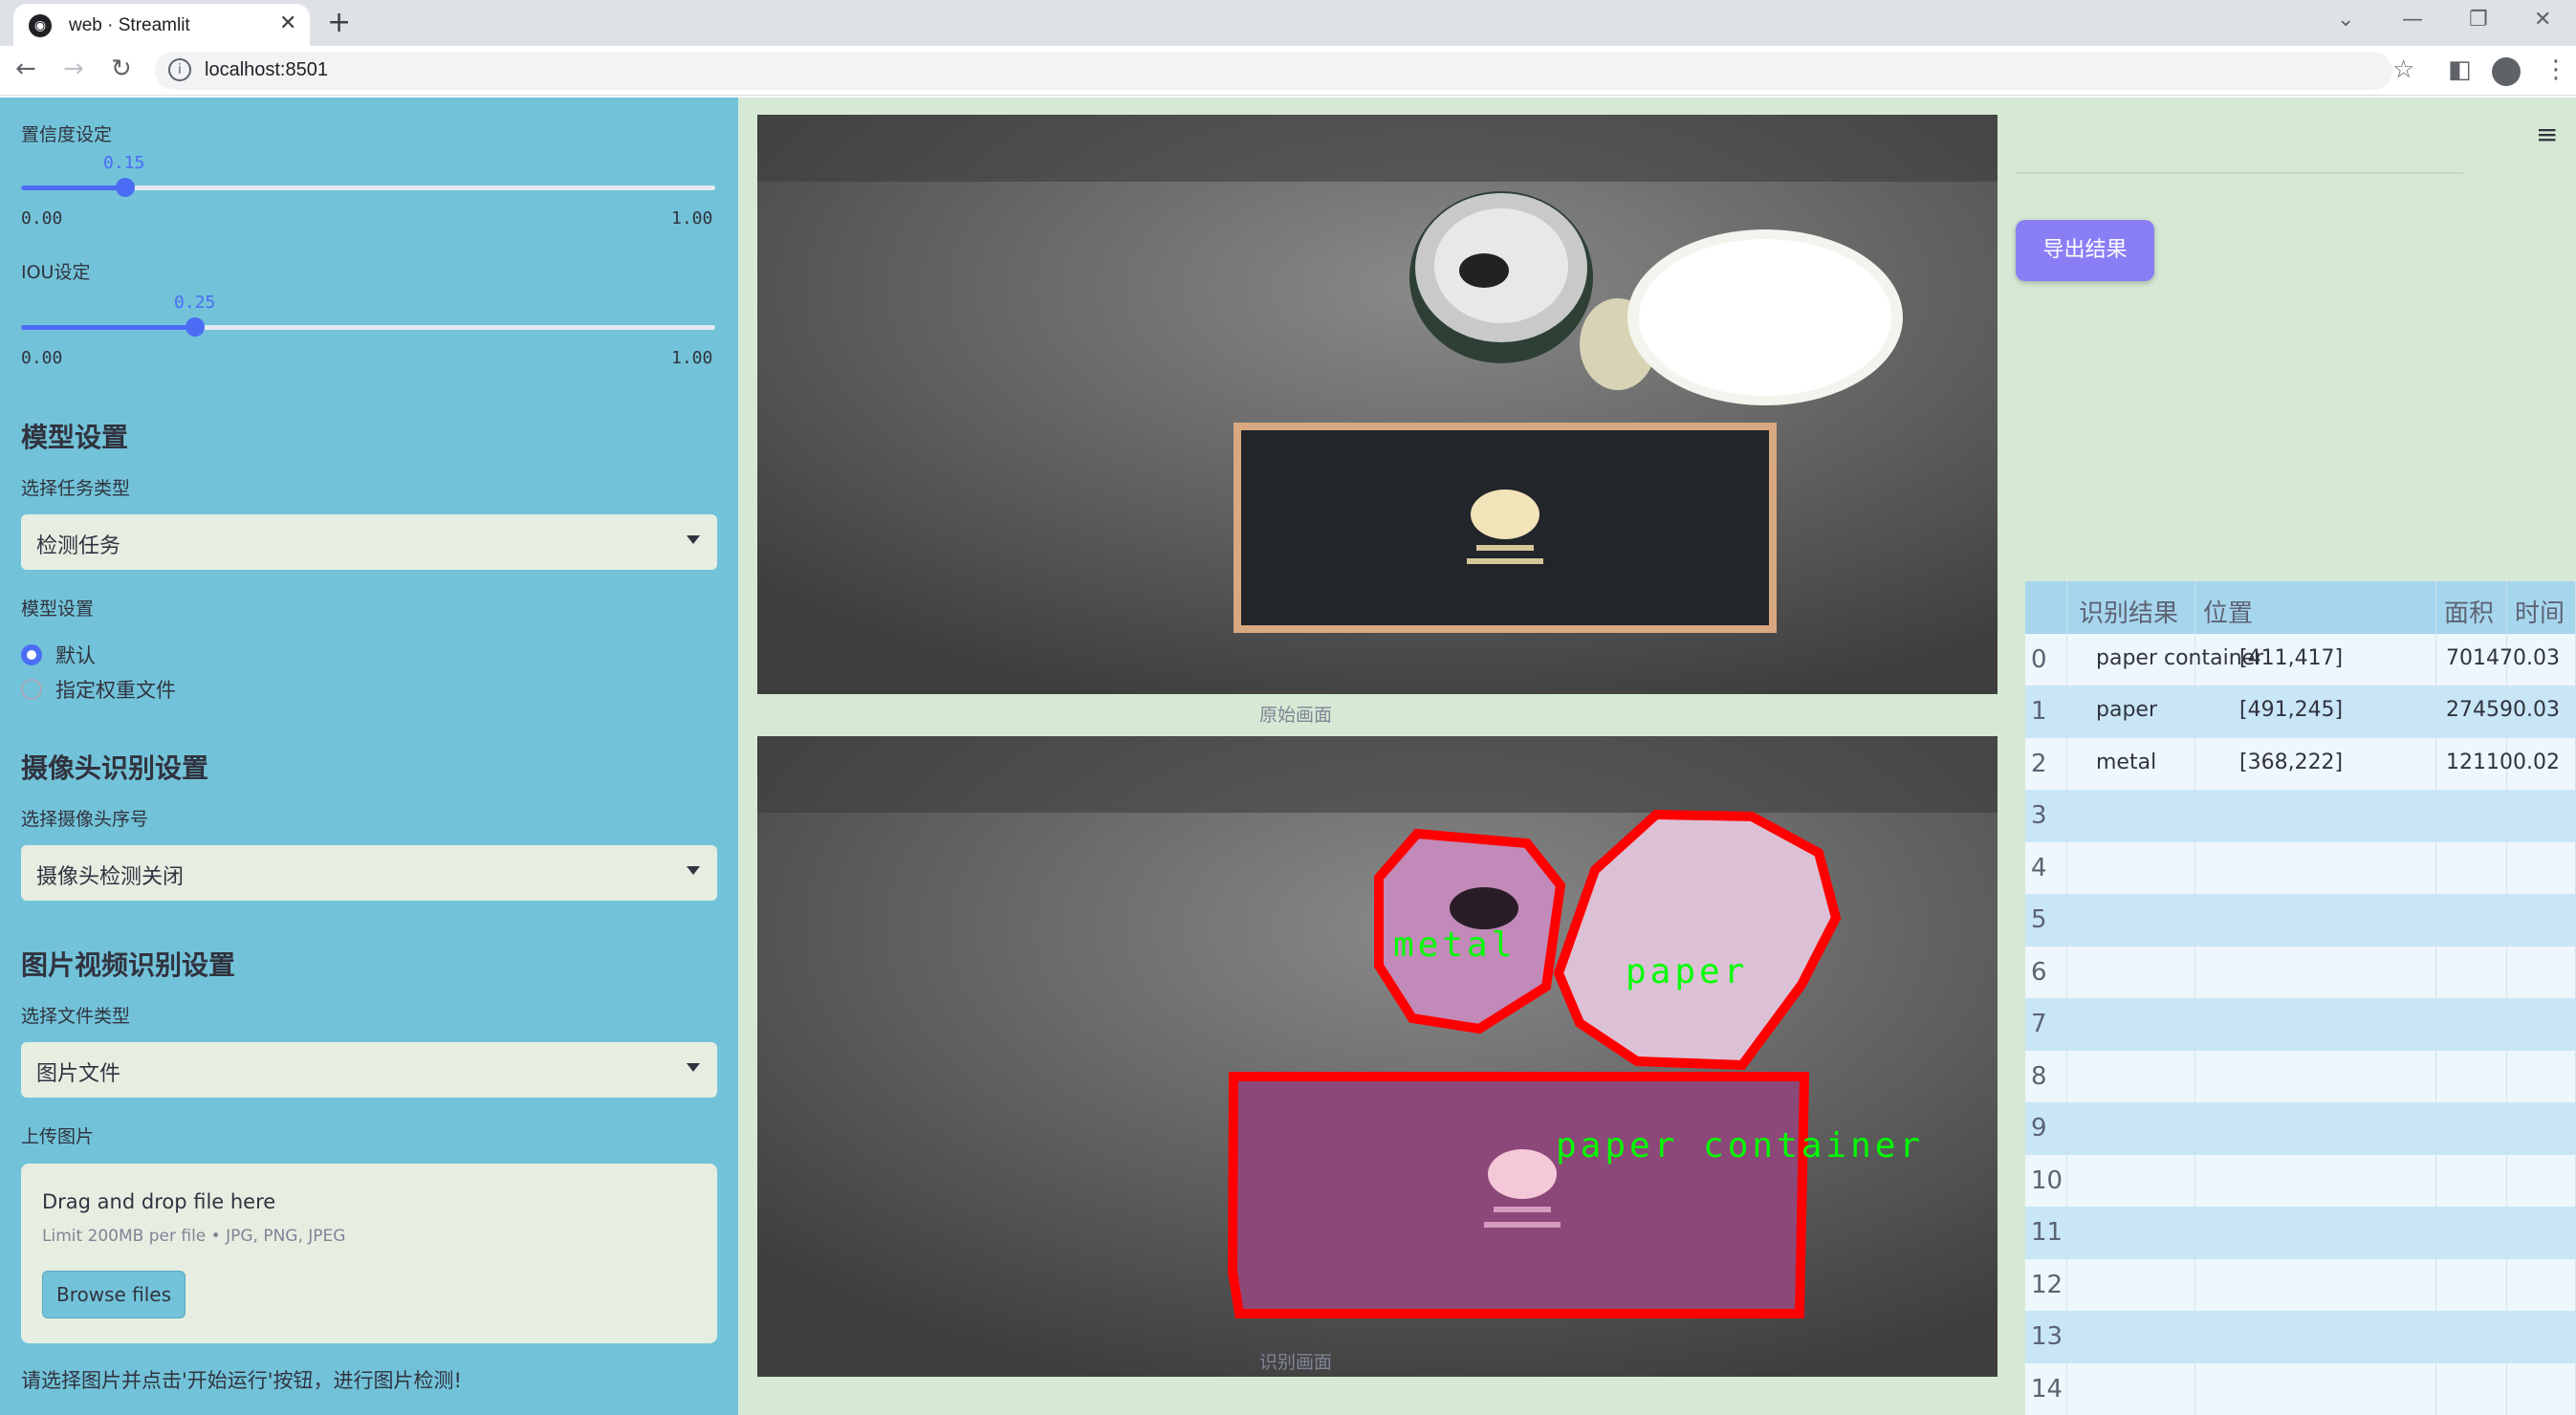 Image resolution: width=2576 pixels, height=1415 pixels. I want to click on kebab-menu-icon: ⋮, so click(2555, 69).